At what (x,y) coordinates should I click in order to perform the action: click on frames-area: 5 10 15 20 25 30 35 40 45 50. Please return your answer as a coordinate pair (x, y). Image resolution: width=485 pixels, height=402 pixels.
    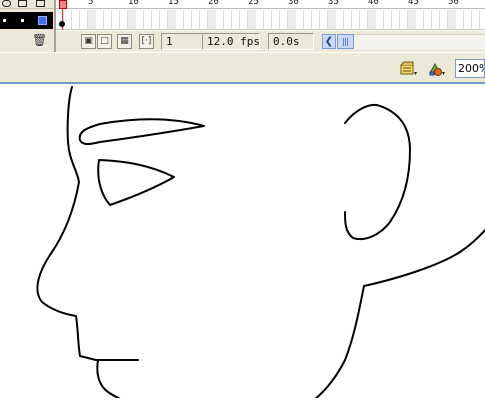
    Looking at the image, I should click on (270, 15).